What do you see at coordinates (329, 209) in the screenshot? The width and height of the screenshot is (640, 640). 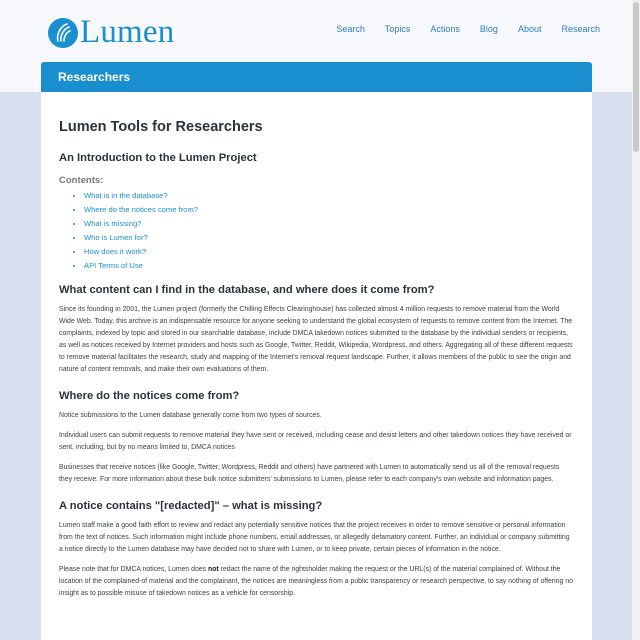 I see `toc-item: Where do the notices come from?` at bounding box center [329, 209].